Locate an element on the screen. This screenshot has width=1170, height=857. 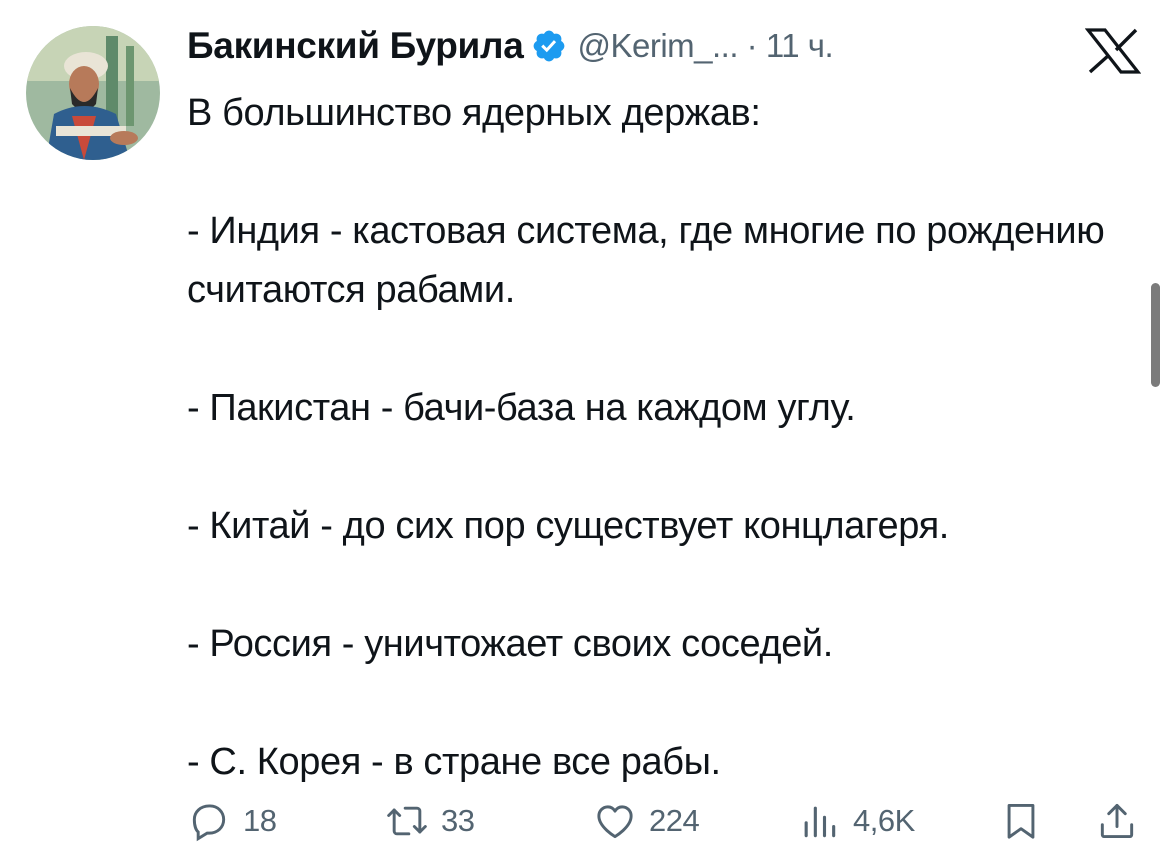
share-icon is located at coordinates (1117, 821).